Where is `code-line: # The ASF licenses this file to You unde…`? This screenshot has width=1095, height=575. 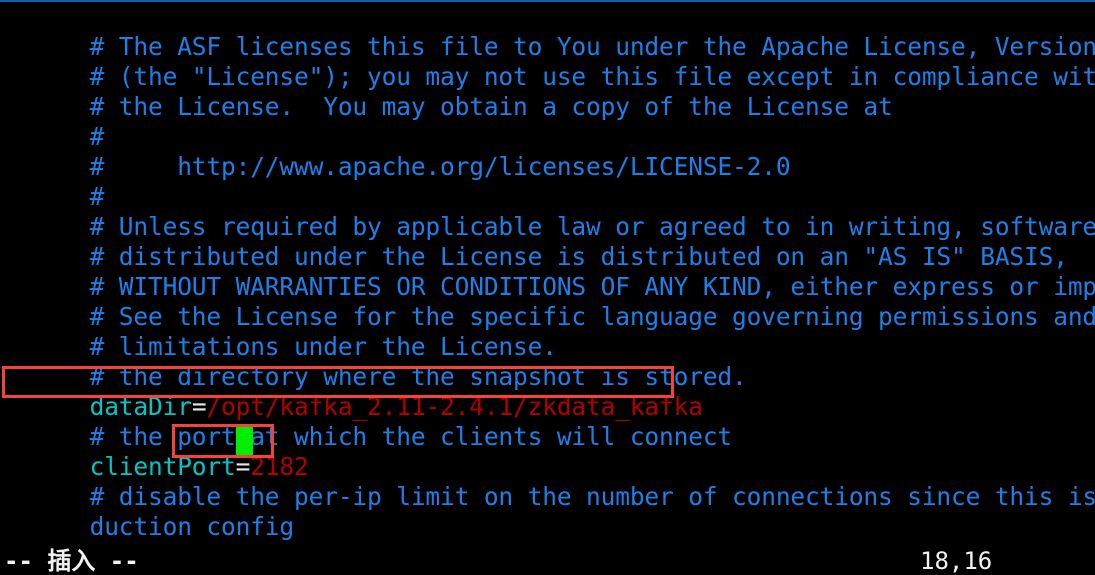 code-line: # The ASF licenses this file to You unde… is located at coordinates (548, 31).